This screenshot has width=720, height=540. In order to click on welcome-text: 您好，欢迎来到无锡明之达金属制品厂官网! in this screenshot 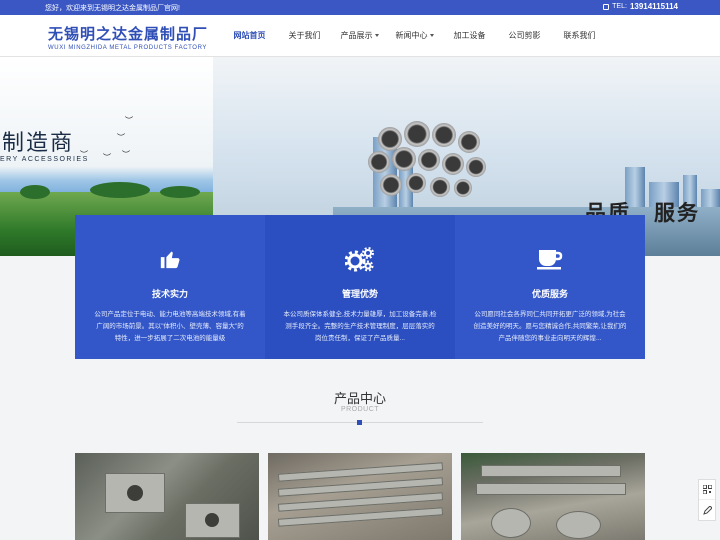, I will do `click(112, 8)`.